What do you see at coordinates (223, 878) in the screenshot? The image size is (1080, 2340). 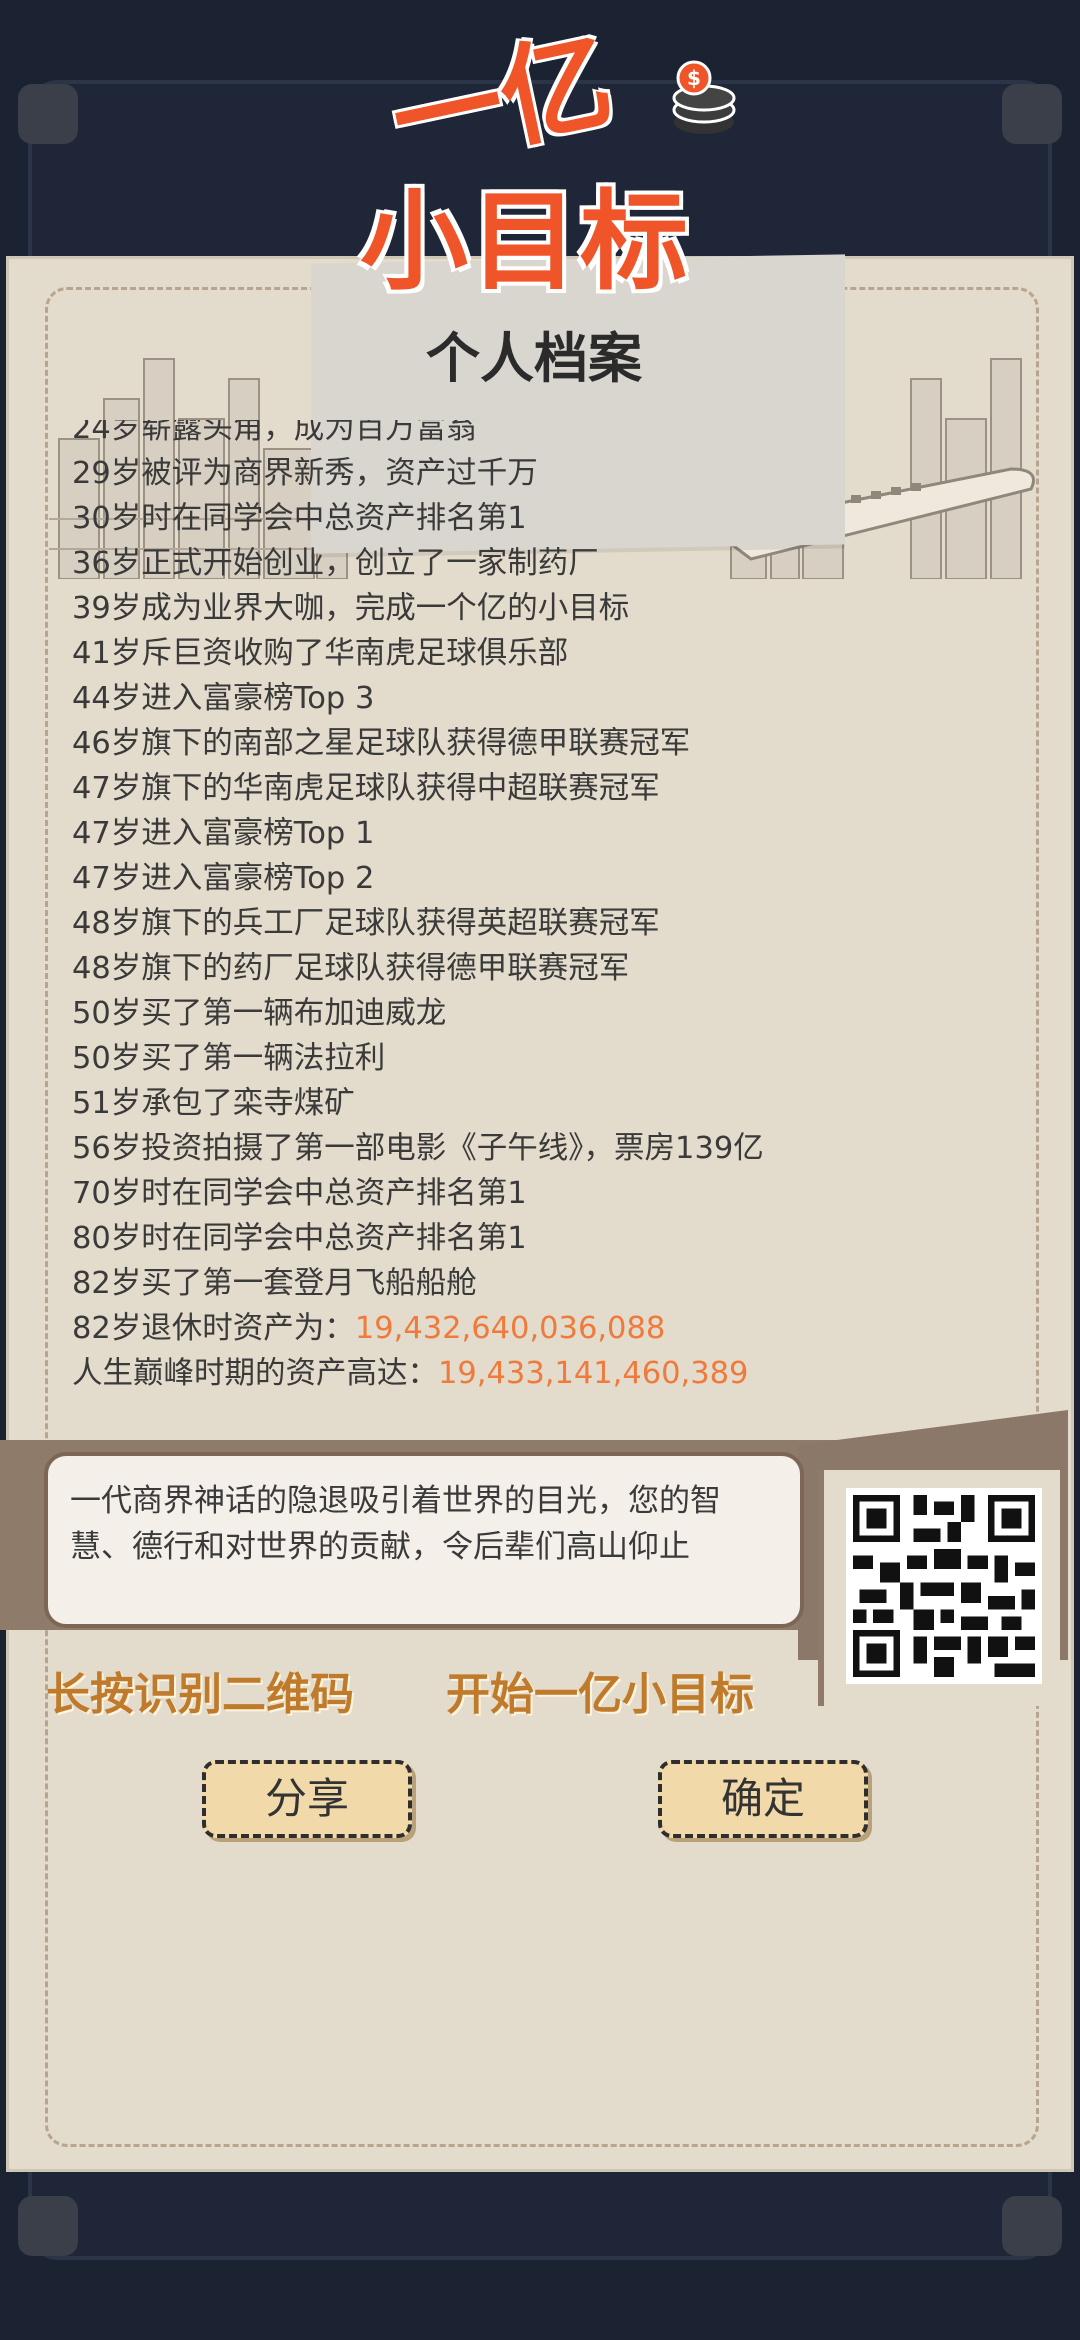 I see `event-item: 47岁进入富豪榜Top 2` at bounding box center [223, 878].